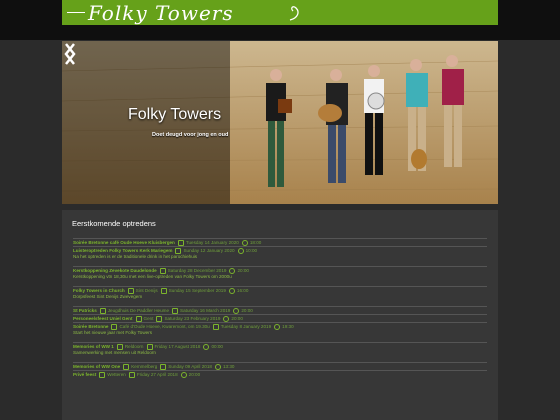 Image resolution: width=560 pixels, height=420 pixels. Describe the element at coordinates (116, 375) in the screenshot. I see `event-location: Wetteren` at that location.